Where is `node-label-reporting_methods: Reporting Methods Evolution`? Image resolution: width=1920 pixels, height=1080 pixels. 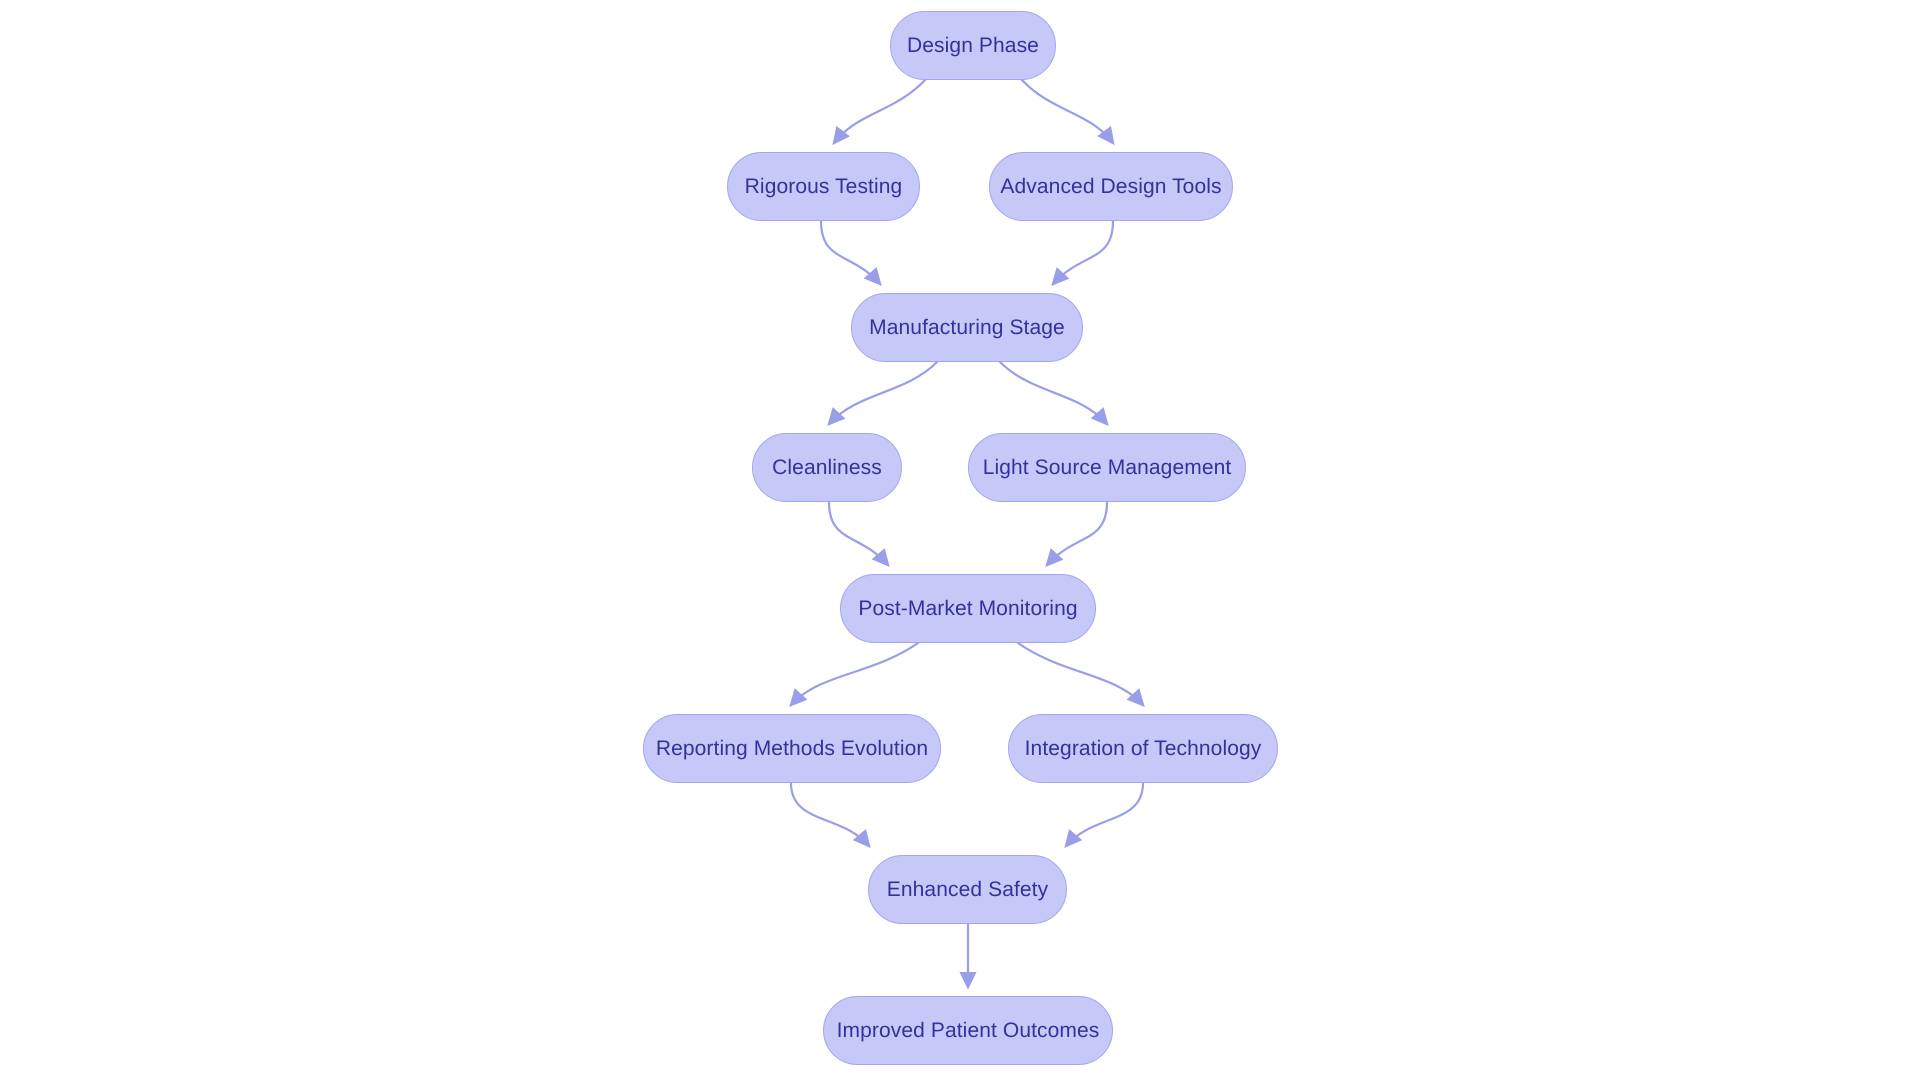
node-label-reporting_methods: Reporting Methods Evolution is located at coordinates (792, 748).